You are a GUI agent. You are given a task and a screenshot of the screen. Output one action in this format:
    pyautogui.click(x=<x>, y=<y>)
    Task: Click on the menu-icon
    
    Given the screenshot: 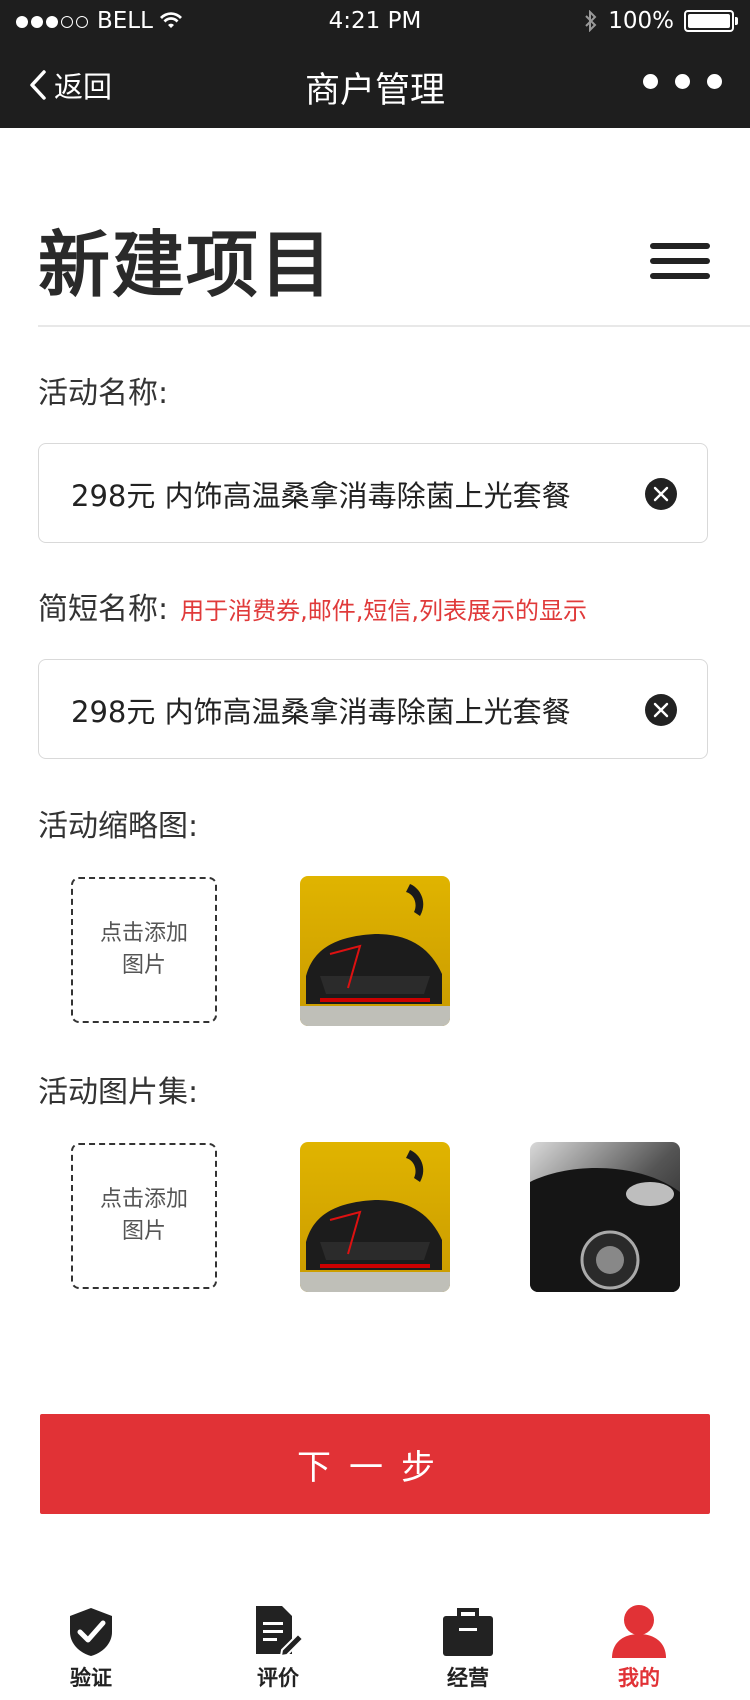 What is the action you would take?
    pyautogui.click(x=680, y=263)
    